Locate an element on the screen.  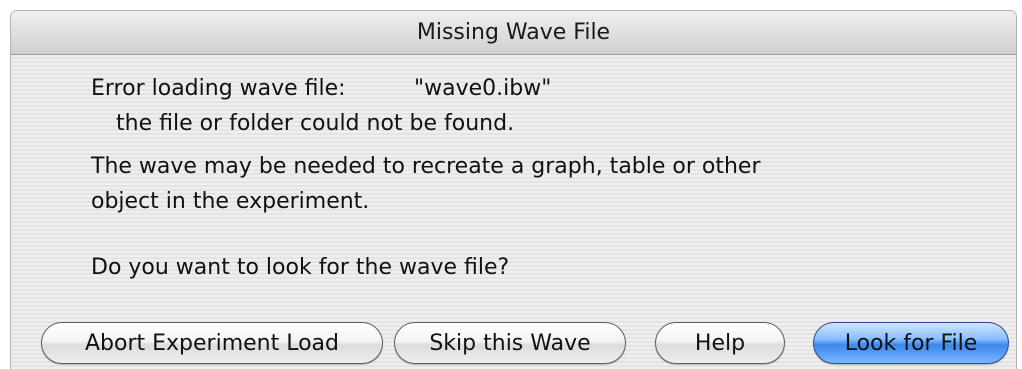
error-line: Error loading wave file: "wave0.ibw" is located at coordinates (426, 88).